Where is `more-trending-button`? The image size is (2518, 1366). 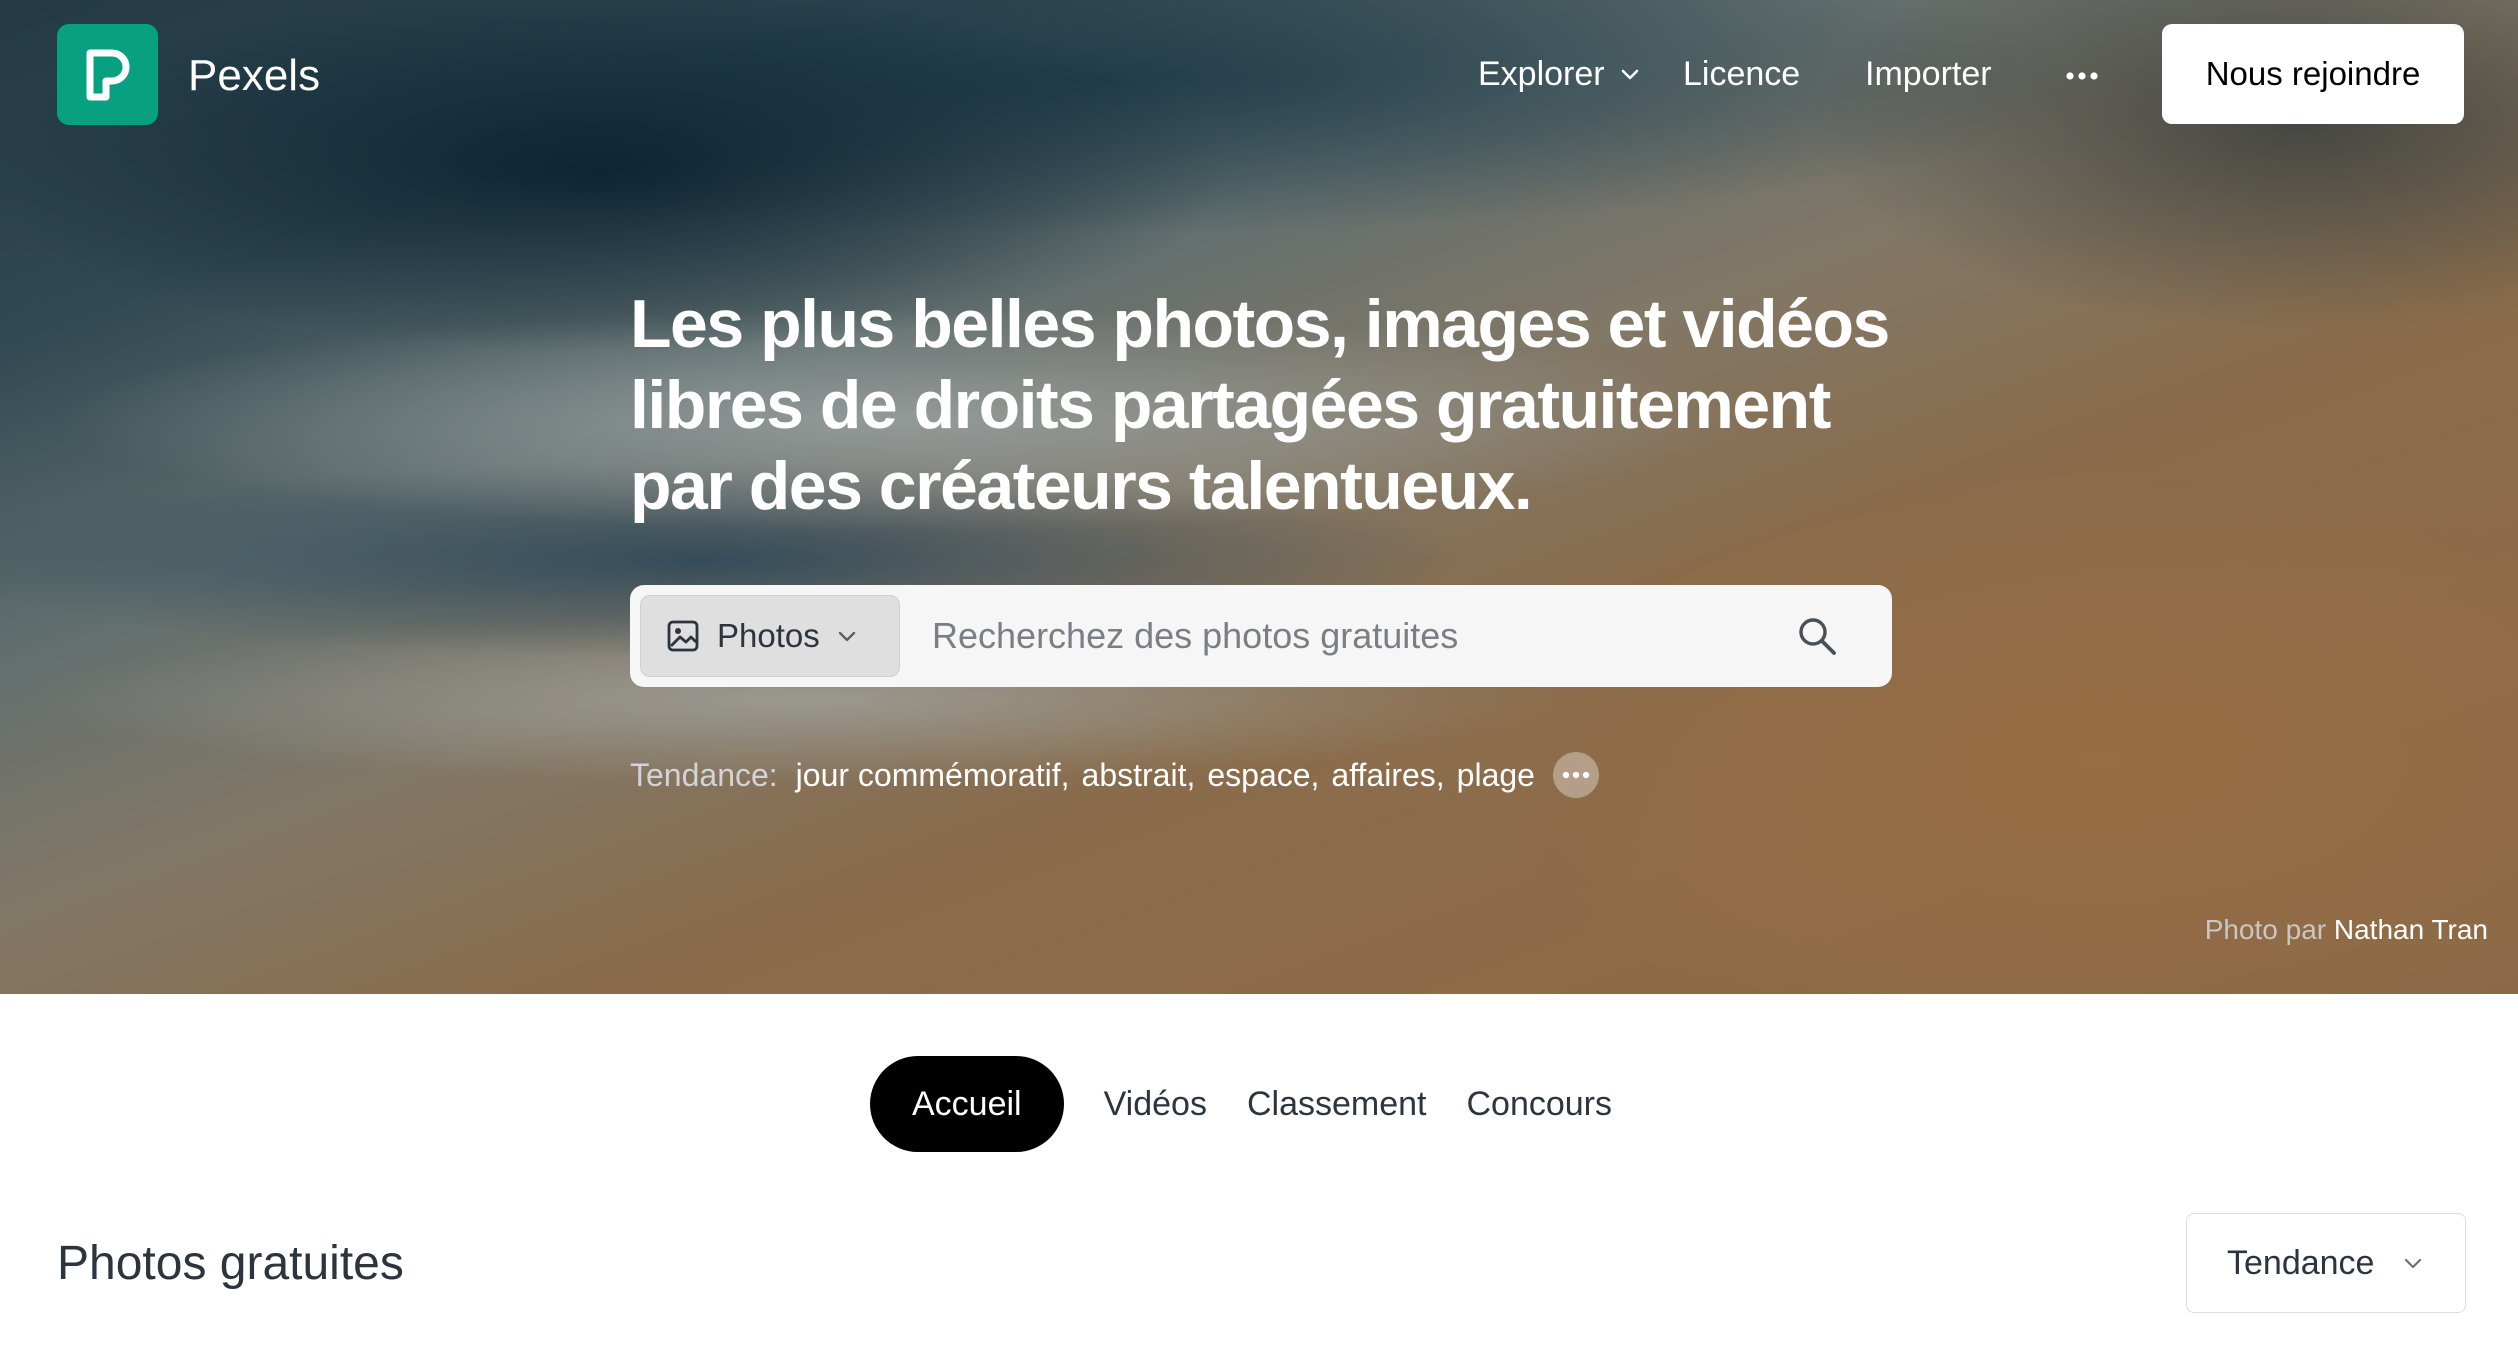 more-trending-button is located at coordinates (1575, 775).